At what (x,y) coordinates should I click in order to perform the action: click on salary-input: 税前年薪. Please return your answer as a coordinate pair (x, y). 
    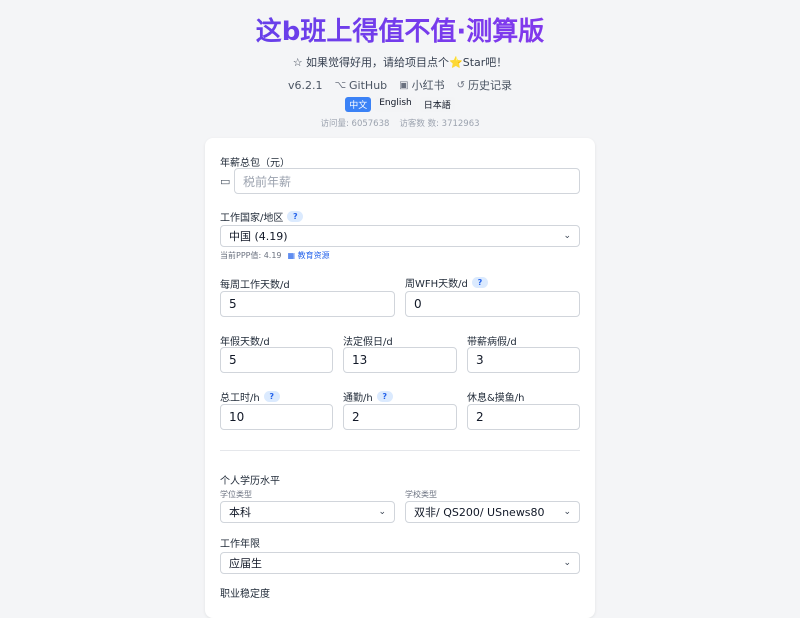
    Looking at the image, I should click on (407, 181).